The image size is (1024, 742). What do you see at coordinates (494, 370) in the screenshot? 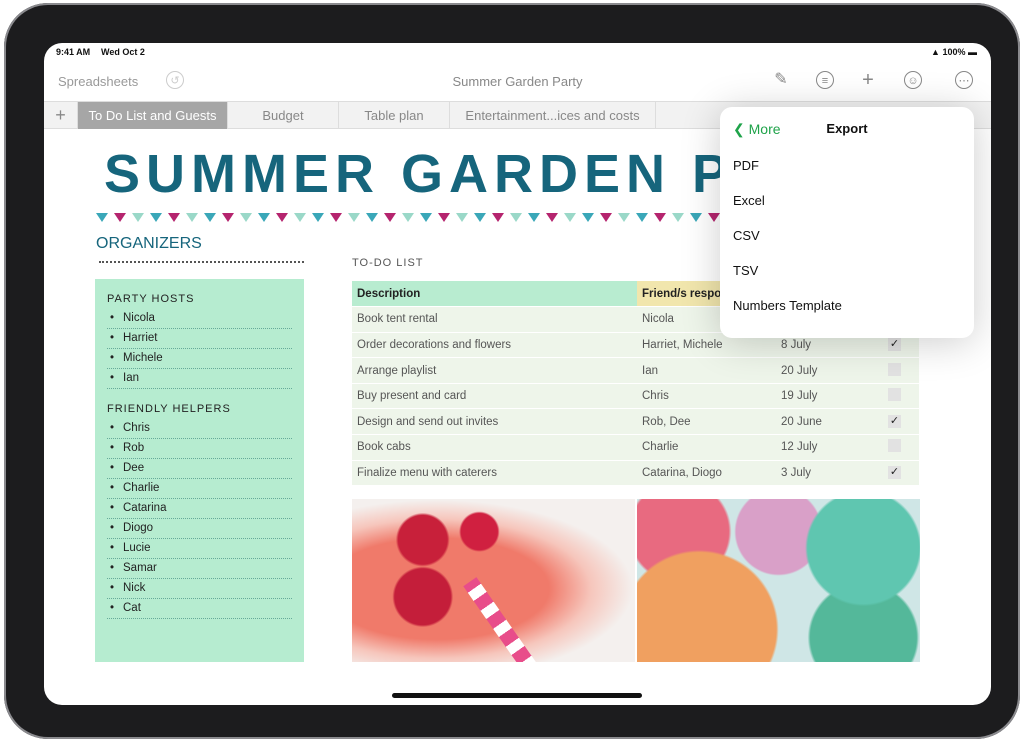
I see `task-description: Arrange playlist` at bounding box center [494, 370].